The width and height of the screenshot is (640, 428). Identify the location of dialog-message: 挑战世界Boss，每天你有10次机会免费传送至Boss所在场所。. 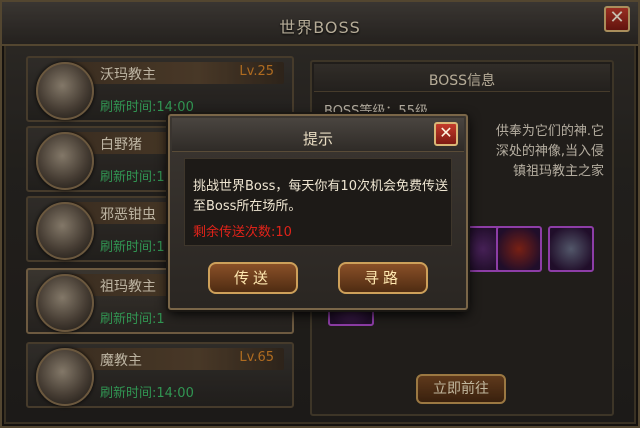
(320, 196).